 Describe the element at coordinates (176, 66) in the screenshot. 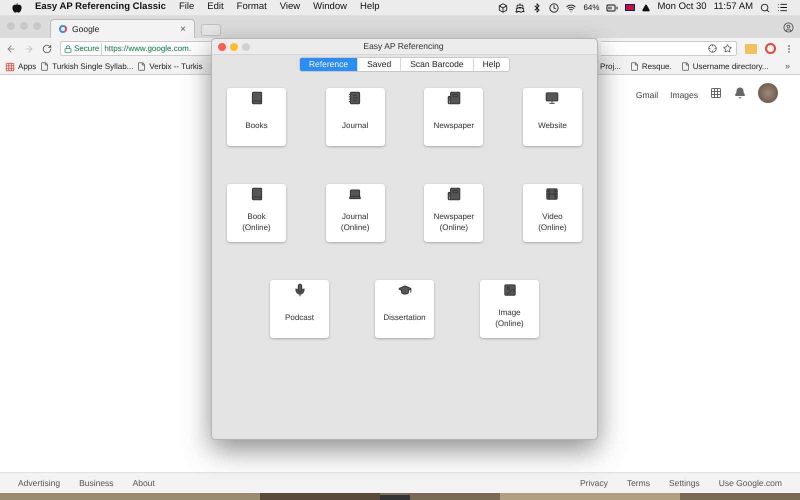

I see `bookmark-link: Verbix -- Turkis` at that location.